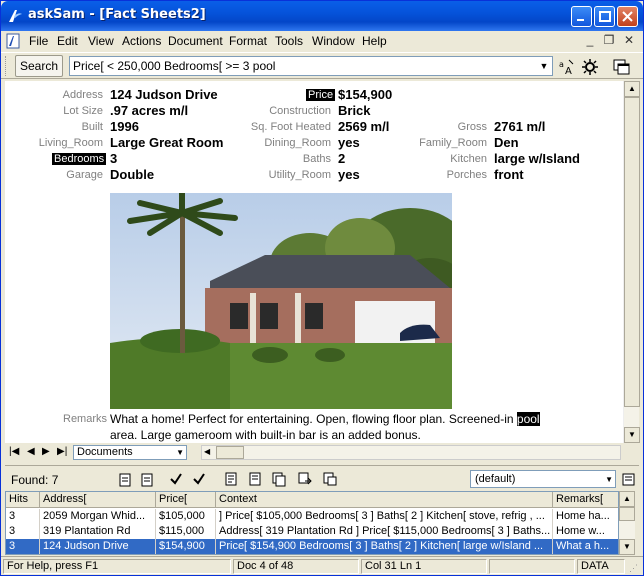 The width and height of the screenshot is (644, 576). Describe the element at coordinates (23, 500) in the screenshot. I see `column-hits: Hits` at that location.